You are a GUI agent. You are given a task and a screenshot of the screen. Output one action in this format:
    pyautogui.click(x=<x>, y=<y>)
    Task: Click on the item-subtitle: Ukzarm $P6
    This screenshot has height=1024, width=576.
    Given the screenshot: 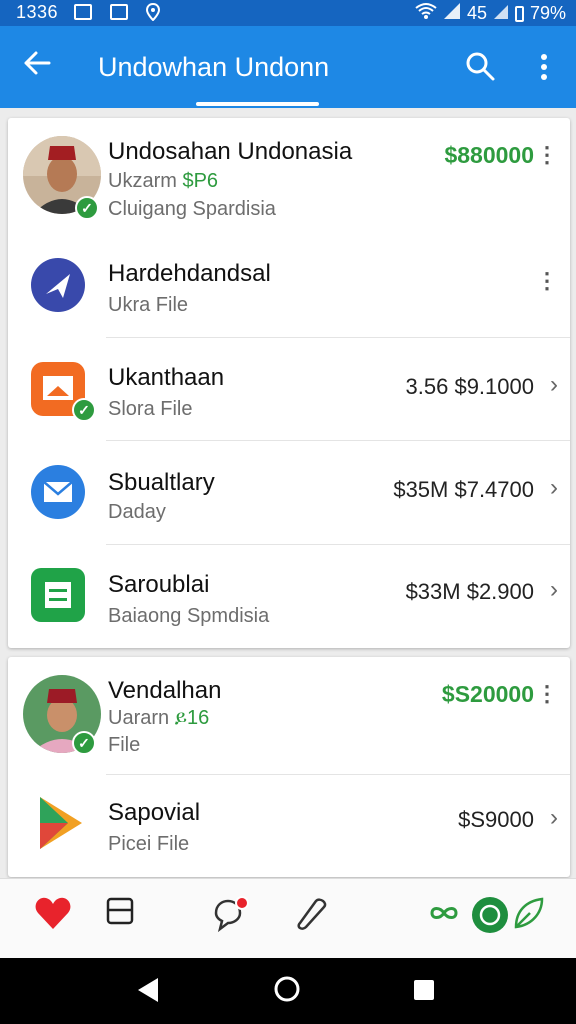 What is the action you would take?
    pyautogui.click(x=163, y=181)
    